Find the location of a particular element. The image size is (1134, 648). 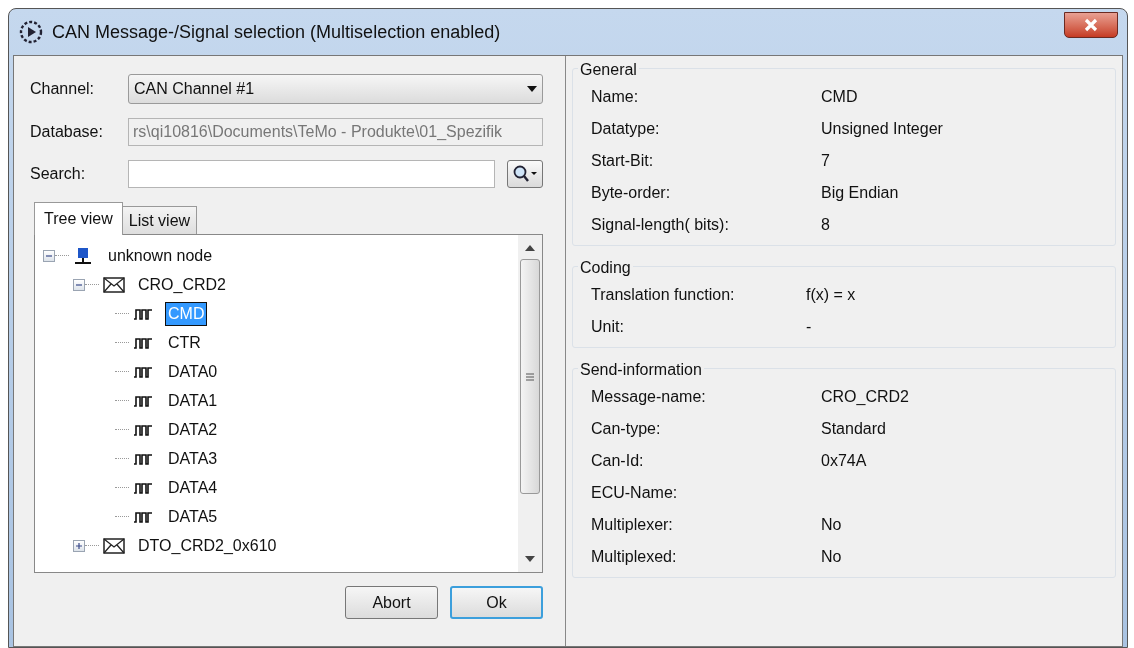

property-value: - is located at coordinates (809, 327).